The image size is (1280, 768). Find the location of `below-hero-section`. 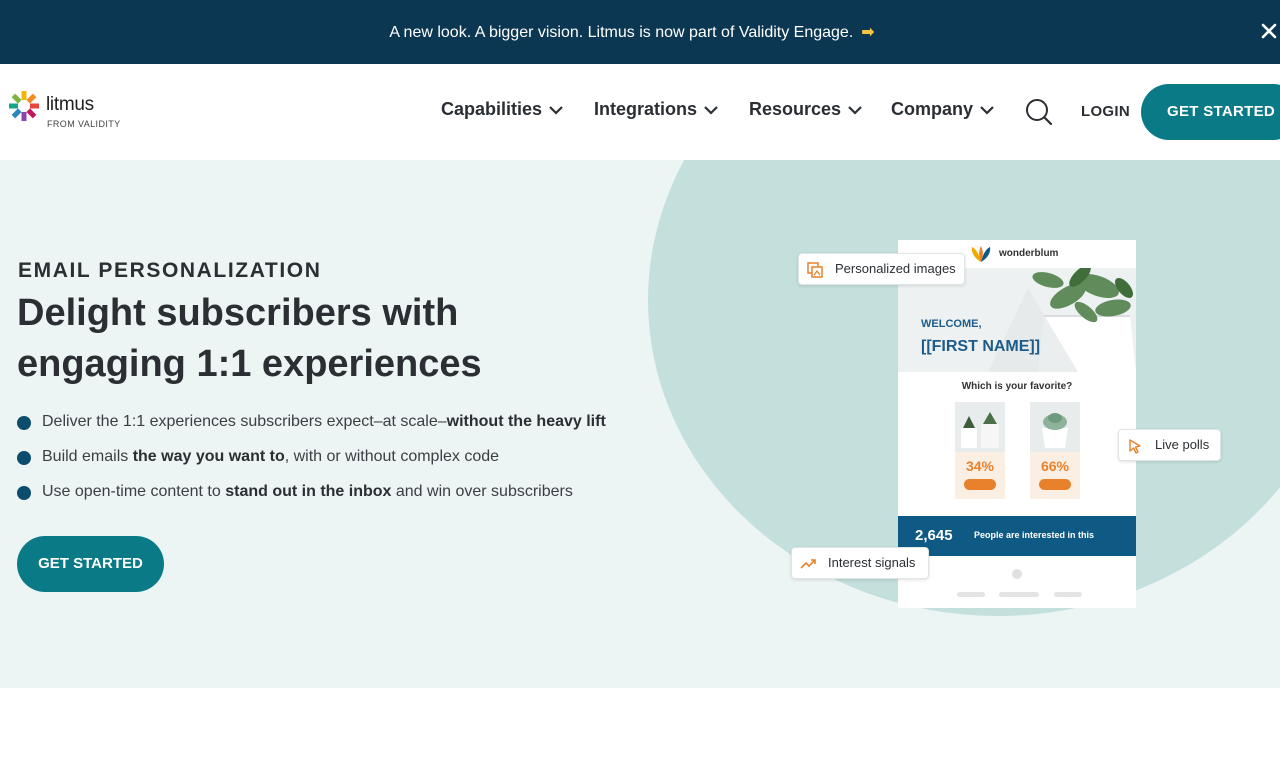

below-hero-section is located at coordinates (640, 728).